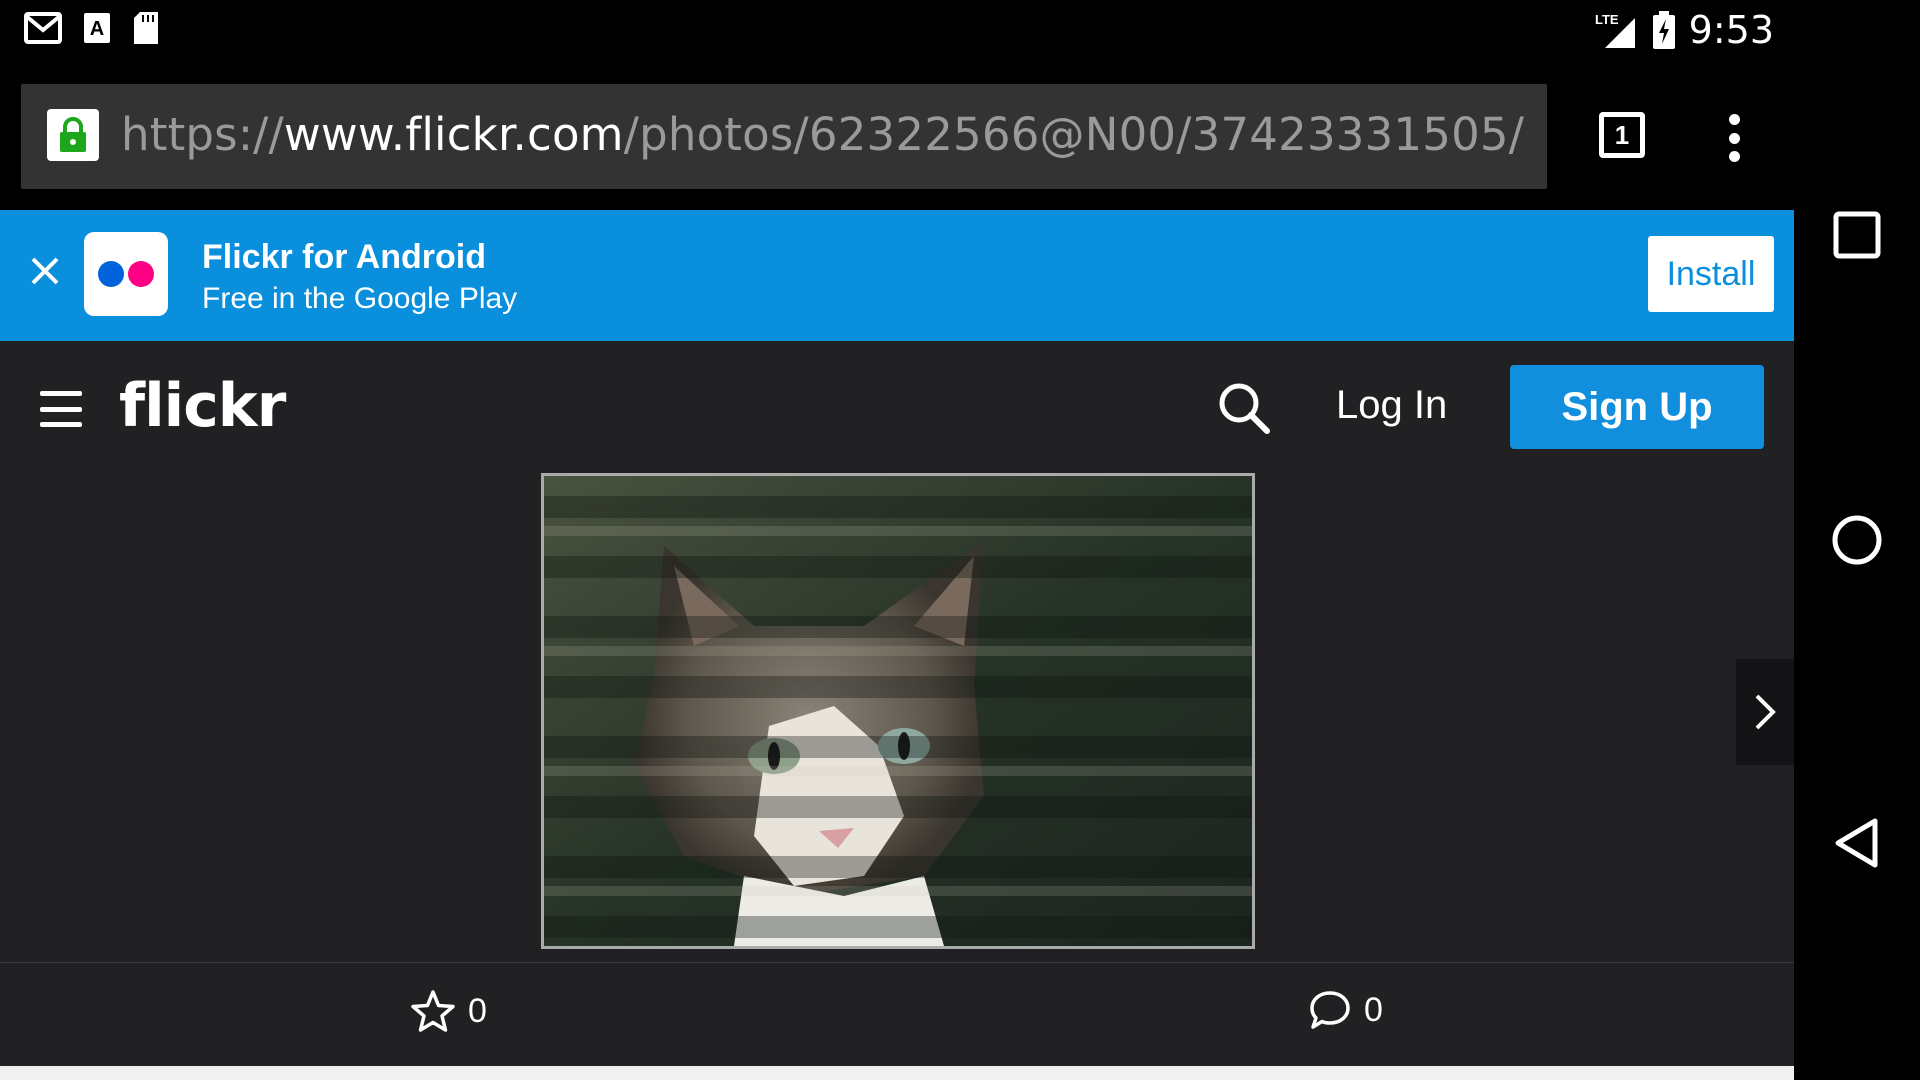 This screenshot has width=1920, height=1080. I want to click on text-a-icon: A, so click(97, 28).